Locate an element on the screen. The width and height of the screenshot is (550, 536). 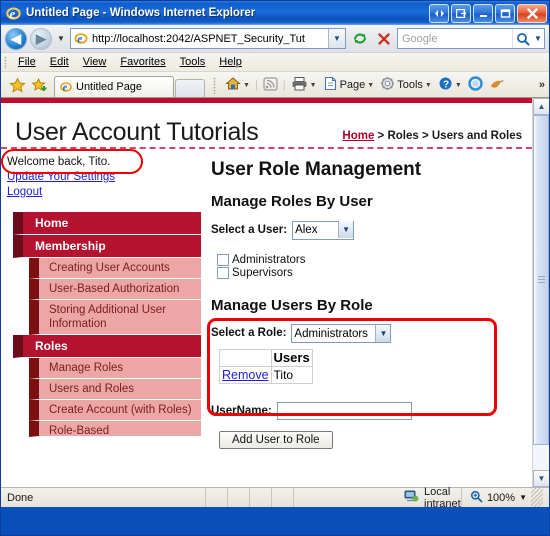
search-box: Google ▼ is located at coordinates (471, 38).